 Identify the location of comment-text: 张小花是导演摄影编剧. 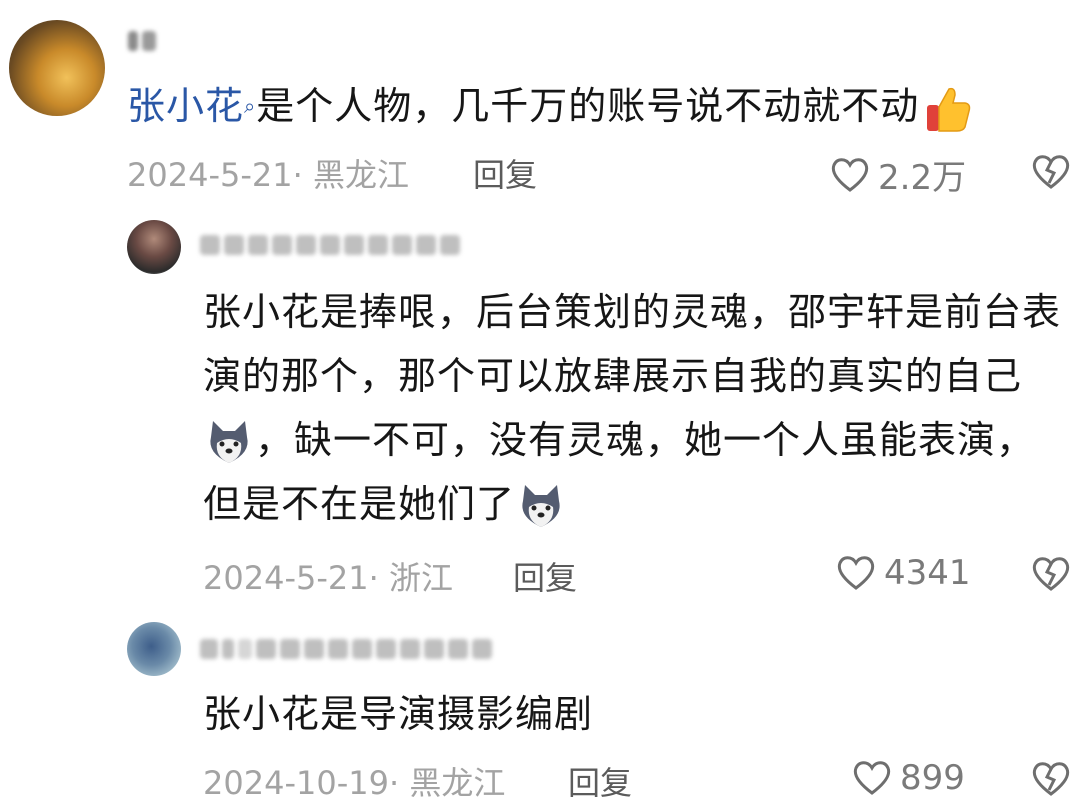
(398, 714).